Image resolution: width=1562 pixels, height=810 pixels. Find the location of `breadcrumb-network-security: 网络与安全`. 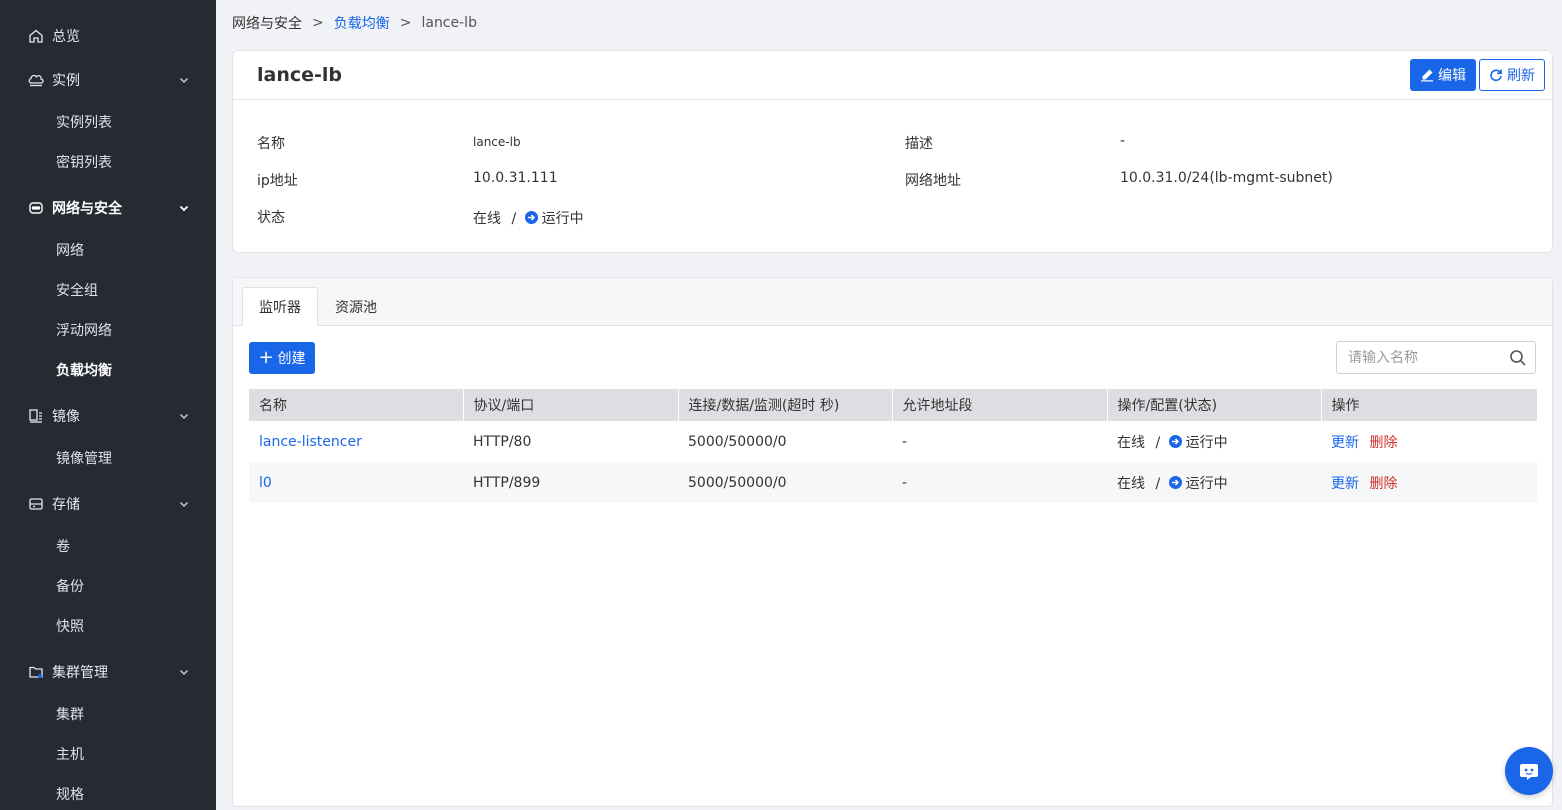

breadcrumb-network-security: 网络与安全 is located at coordinates (267, 23).